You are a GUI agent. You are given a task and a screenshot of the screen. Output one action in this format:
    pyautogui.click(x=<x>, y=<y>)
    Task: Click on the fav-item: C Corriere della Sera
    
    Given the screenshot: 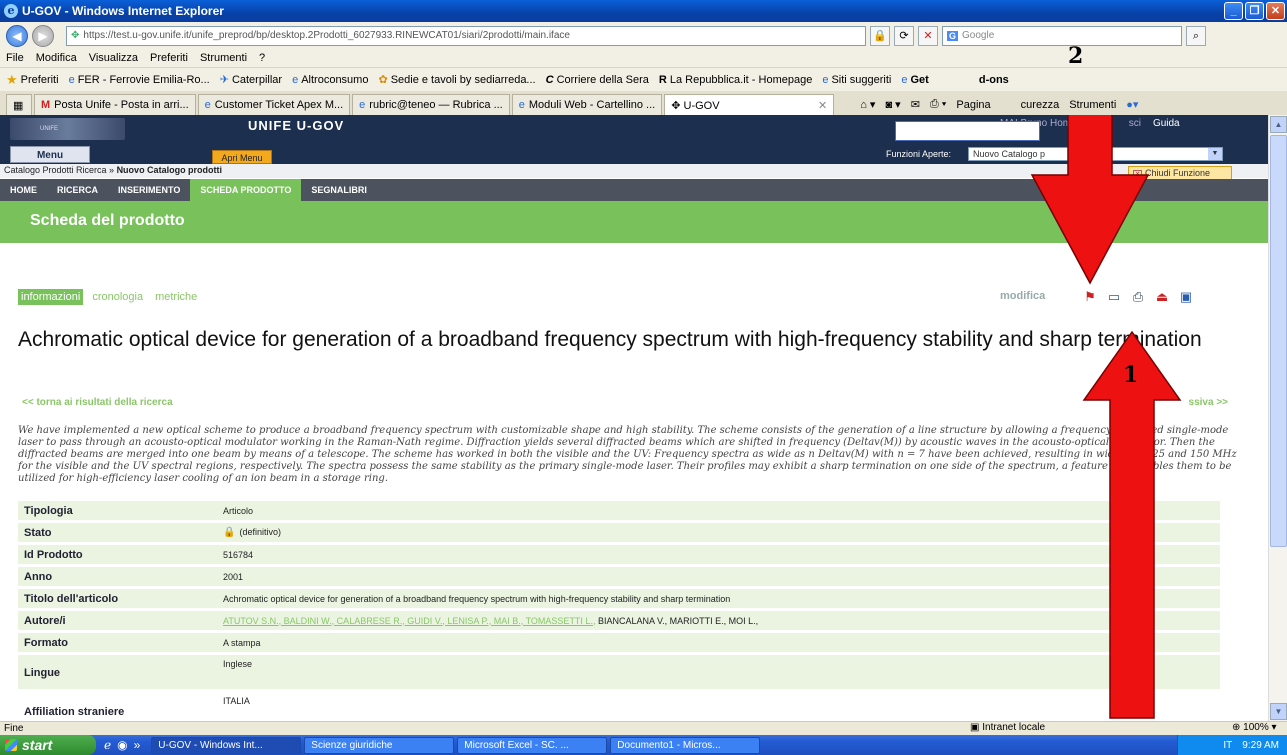 What is the action you would take?
    pyautogui.click(x=597, y=80)
    